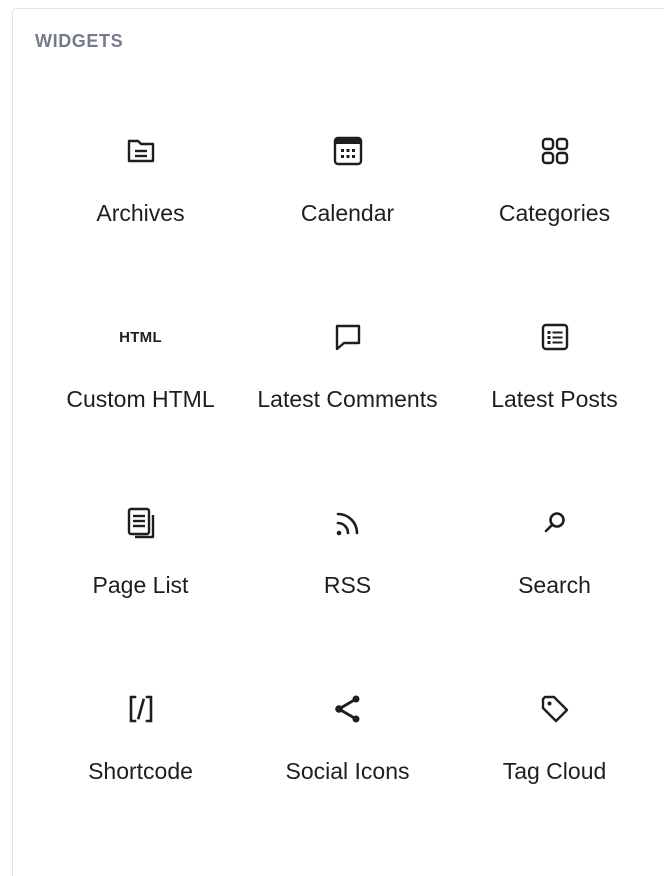 This screenshot has width=664, height=876. Describe the element at coordinates (347, 213) in the screenshot. I see `widget-label: Calendar` at that location.